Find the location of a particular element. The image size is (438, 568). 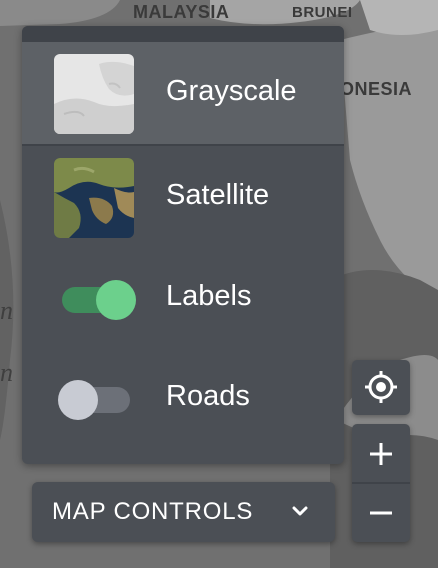

grayscale-map-thumbnail-icon is located at coordinates (94, 94).